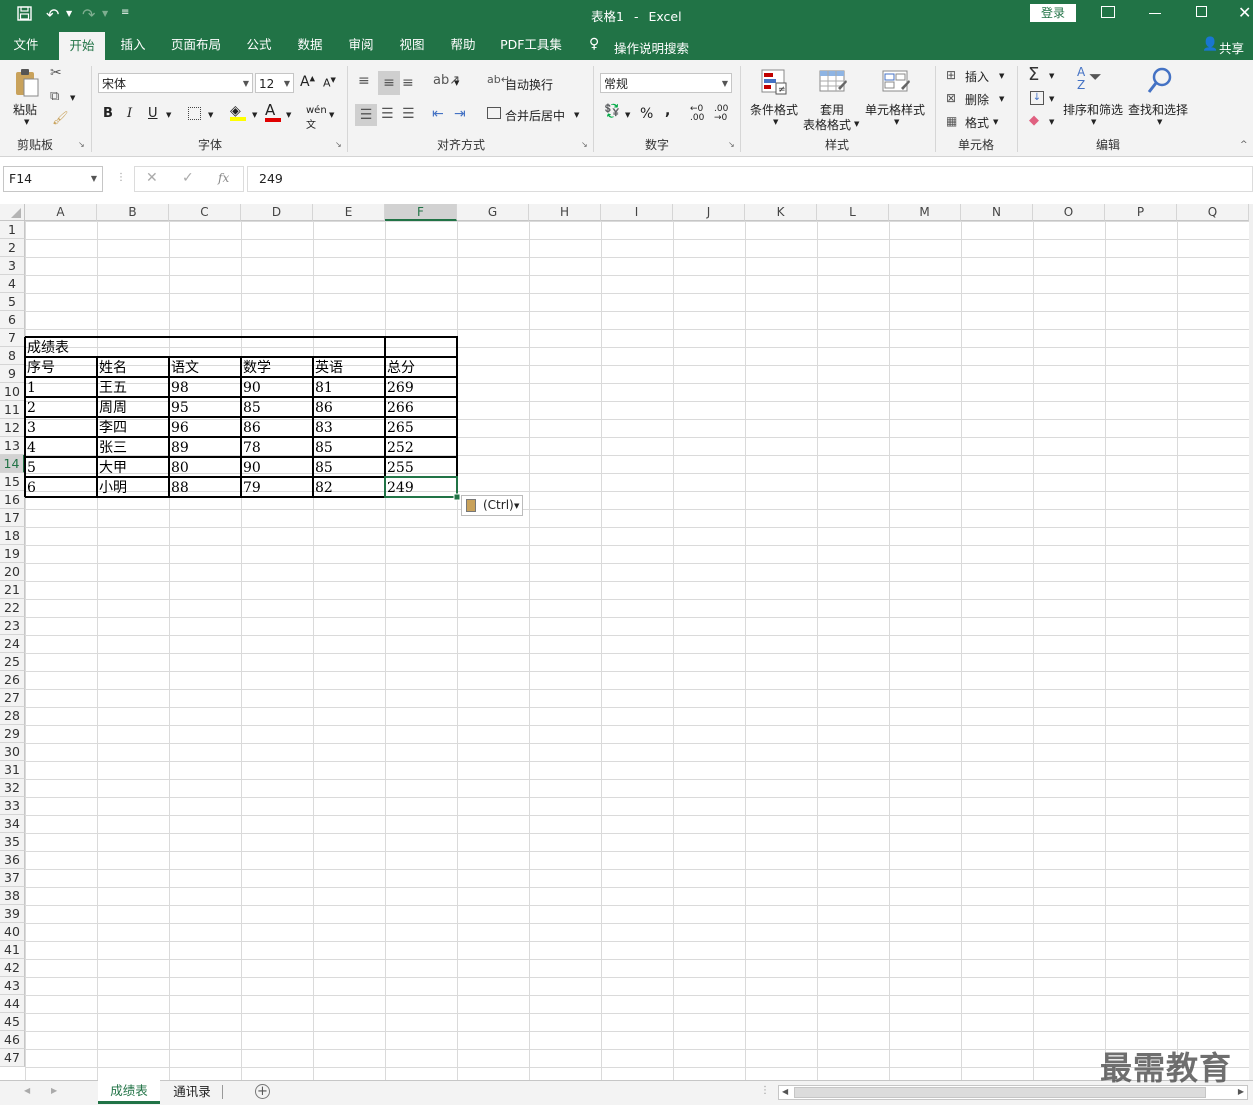  What do you see at coordinates (129, 1092) in the screenshot?
I see `sheet-tab-scores: 成绩表` at bounding box center [129, 1092].